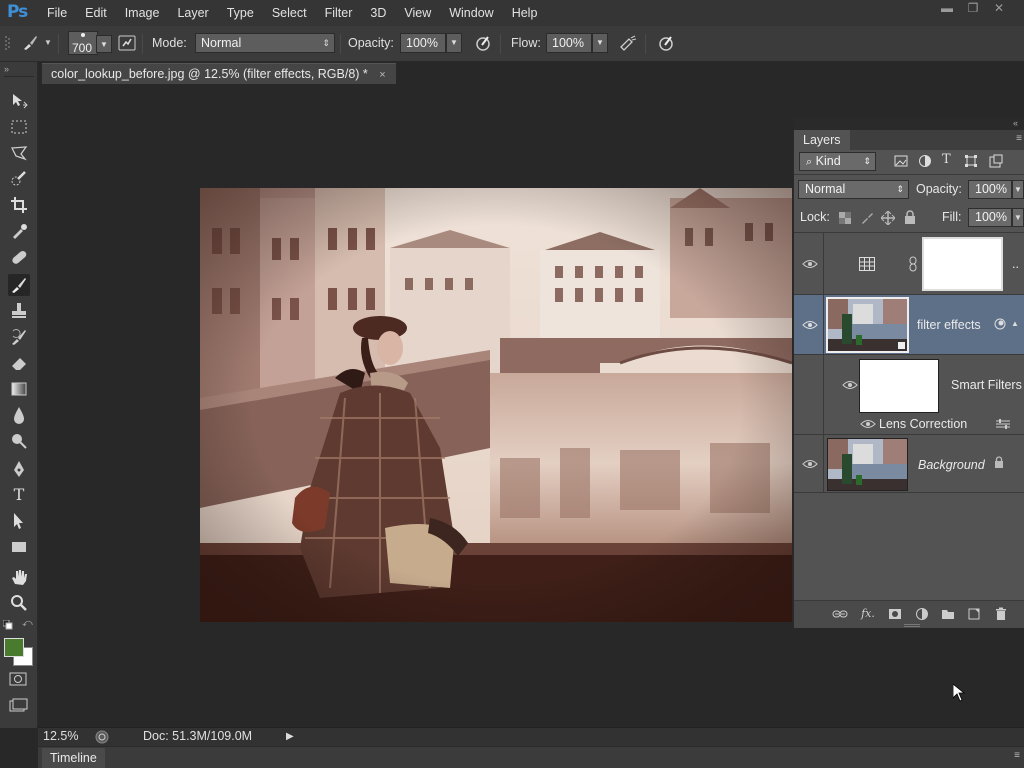 Image resolution: width=1024 pixels, height=768 pixels. Describe the element at coordinates (8, 625) in the screenshot. I see `default-colors-icon` at that location.